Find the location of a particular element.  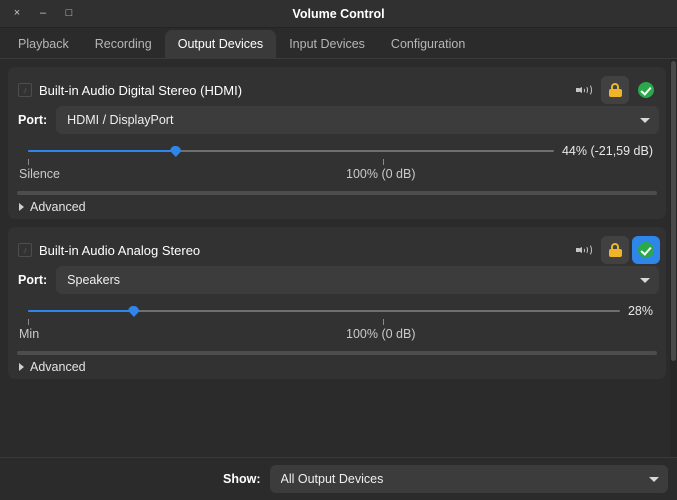

vertical-scrollbar is located at coordinates (673, 258).